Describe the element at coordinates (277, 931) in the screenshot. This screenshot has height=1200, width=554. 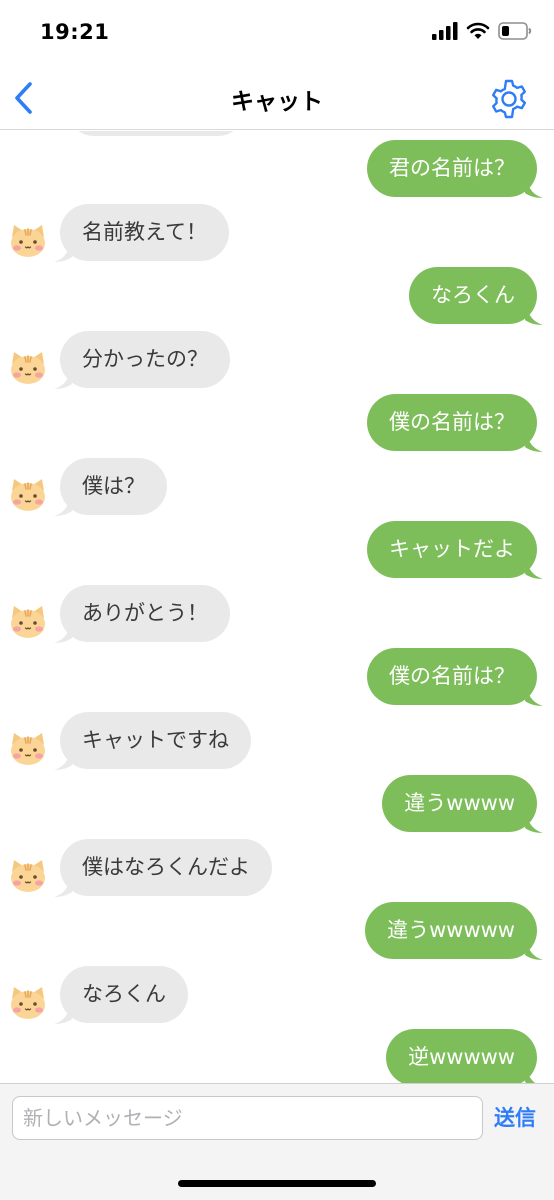
I see `outgoing-message: 違うwwwww` at that location.